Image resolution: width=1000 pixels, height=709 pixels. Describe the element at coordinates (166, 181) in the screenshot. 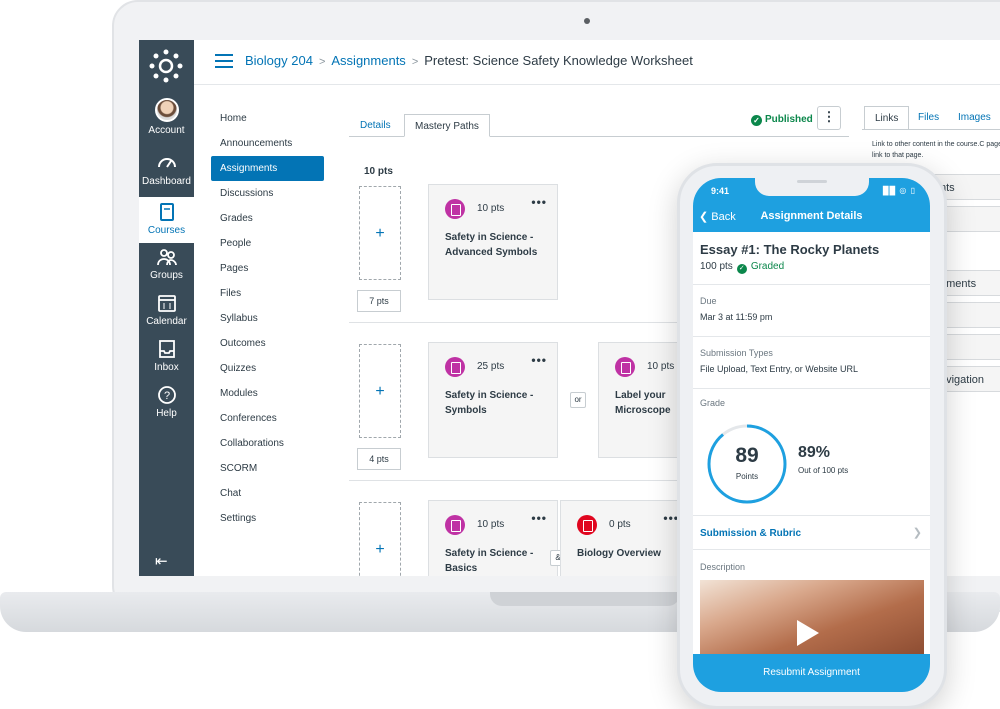

I see `nav-dashboard-label: Dashboard` at that location.